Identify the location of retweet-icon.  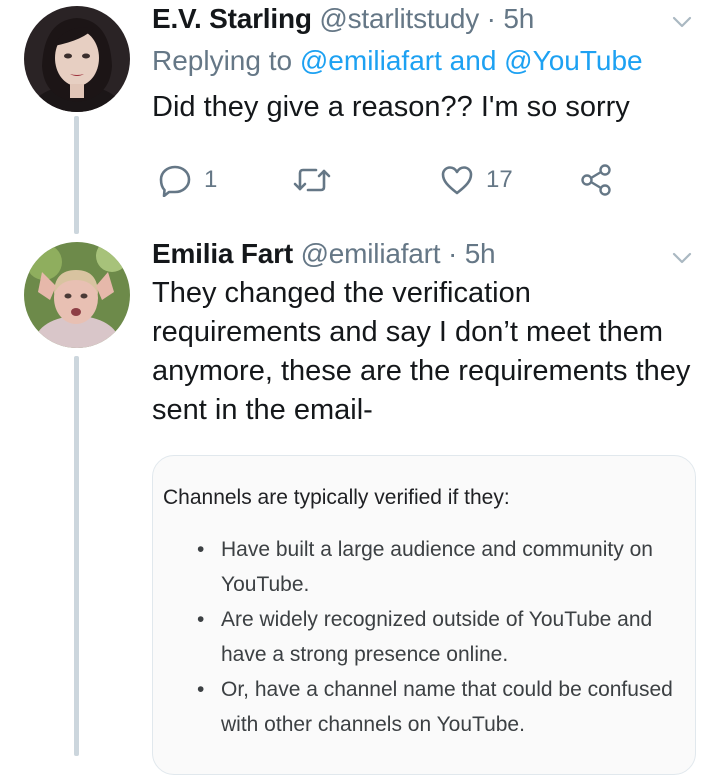
(312, 180).